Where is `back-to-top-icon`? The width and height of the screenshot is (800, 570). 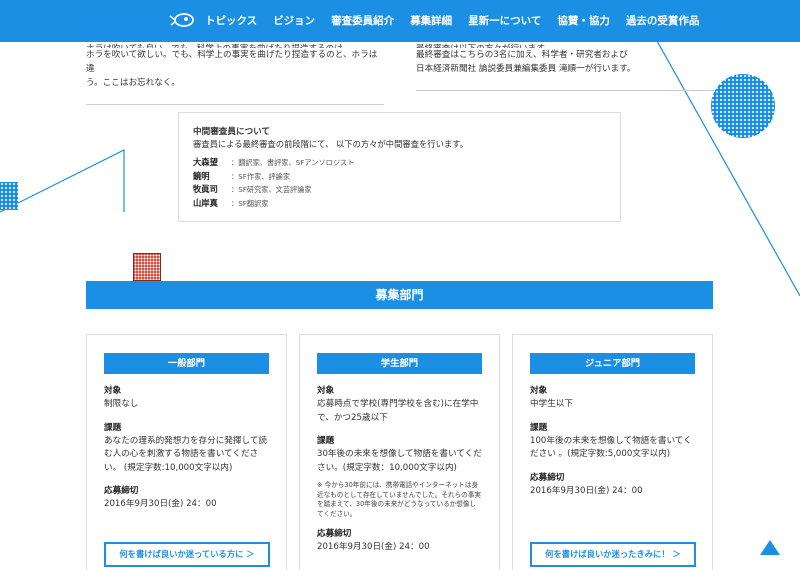
back-to-top-icon is located at coordinates (770, 547).